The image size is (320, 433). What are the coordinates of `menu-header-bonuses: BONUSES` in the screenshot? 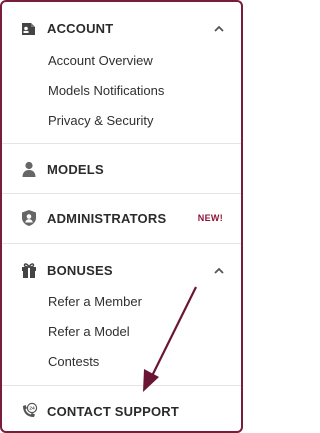 It's located at (121, 270).